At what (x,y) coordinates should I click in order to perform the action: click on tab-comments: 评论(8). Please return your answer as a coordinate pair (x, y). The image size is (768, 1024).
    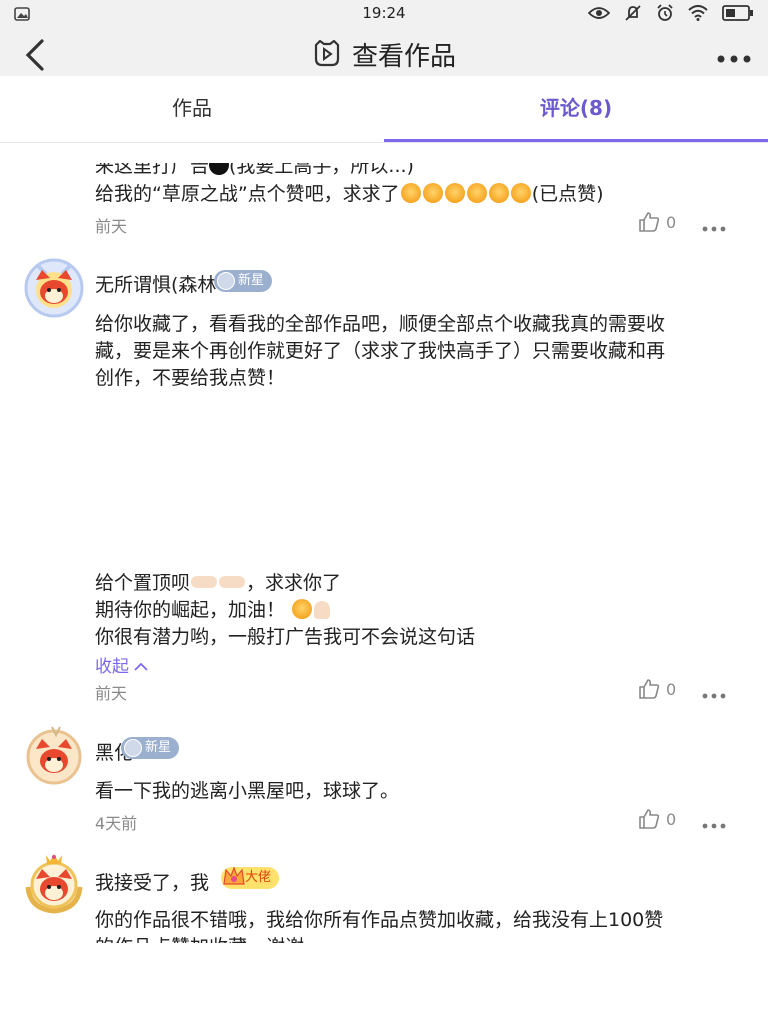
    Looking at the image, I should click on (576, 109).